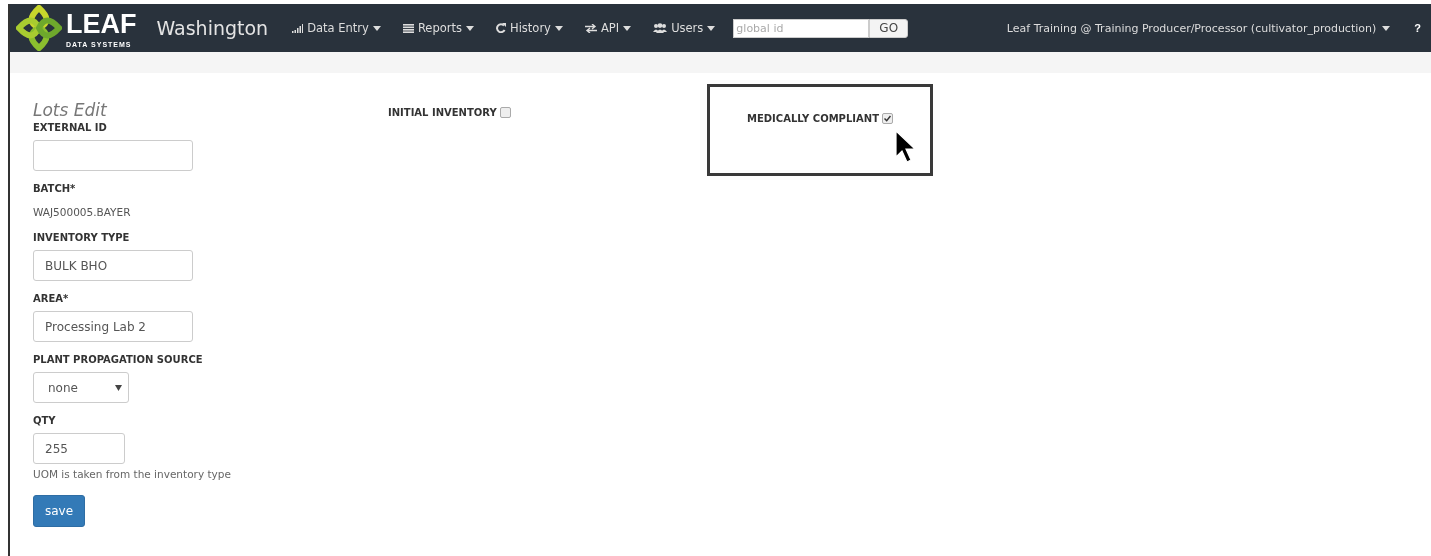 This screenshot has height=556, width=1431. What do you see at coordinates (590, 28) in the screenshot?
I see `exchange-icon` at bounding box center [590, 28].